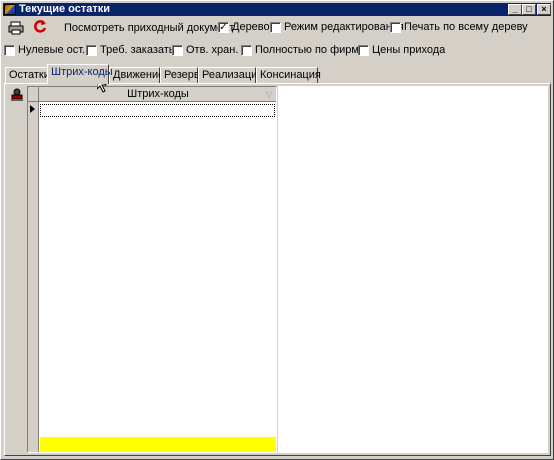  I want to click on custody-checkbox, so click(177, 50).